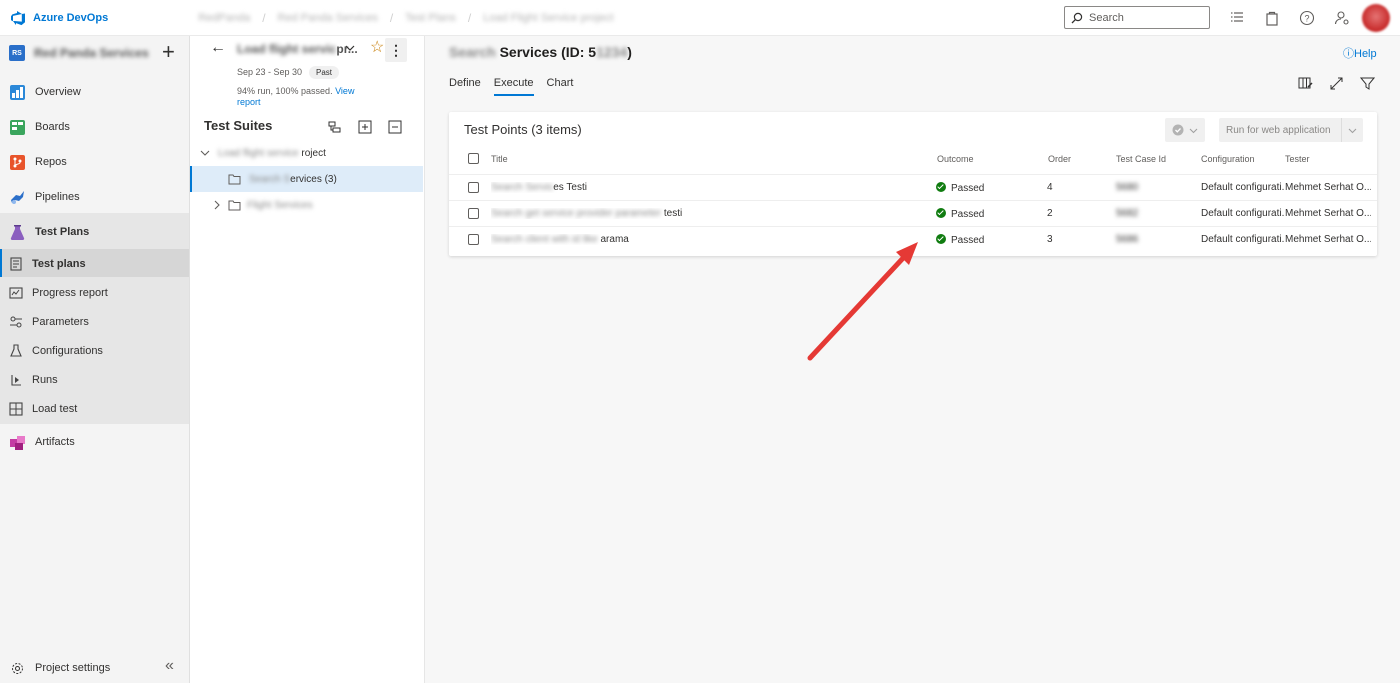  What do you see at coordinates (377, 47) in the screenshot?
I see `favorite-star-icon: ☆` at bounding box center [377, 47].